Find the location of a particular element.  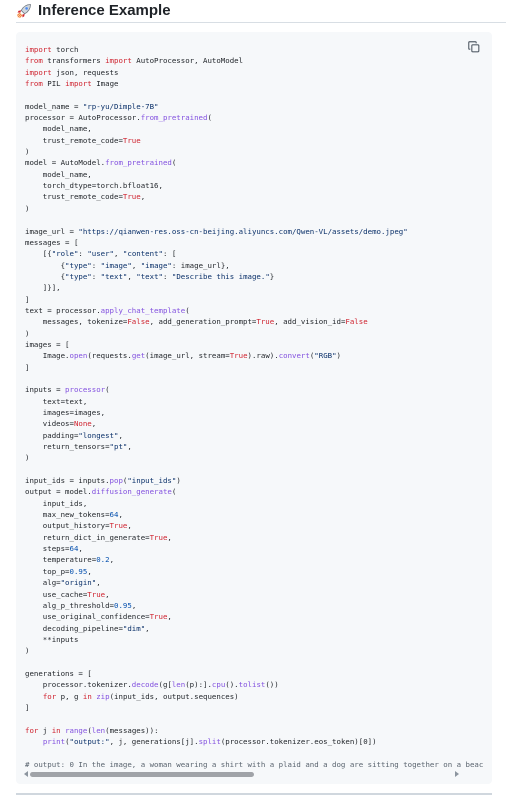

code-token: text = processor. is located at coordinates (63, 310).